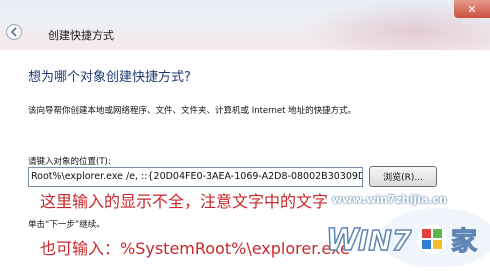 The width and height of the screenshot is (490, 271). I want to click on next-hint-text: 单击“下一步”继续。, so click(66, 225).